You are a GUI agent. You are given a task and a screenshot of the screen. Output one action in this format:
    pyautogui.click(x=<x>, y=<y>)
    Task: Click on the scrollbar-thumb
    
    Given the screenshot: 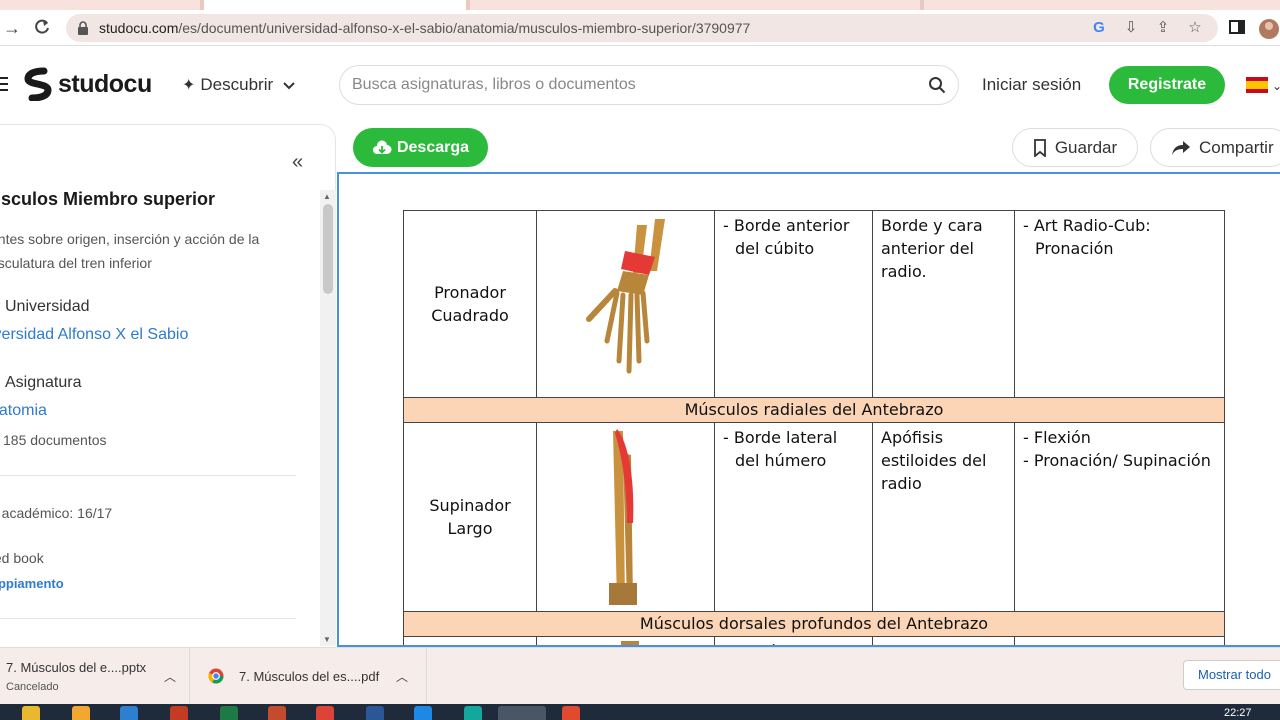 What is the action you would take?
    pyautogui.click(x=328, y=249)
    